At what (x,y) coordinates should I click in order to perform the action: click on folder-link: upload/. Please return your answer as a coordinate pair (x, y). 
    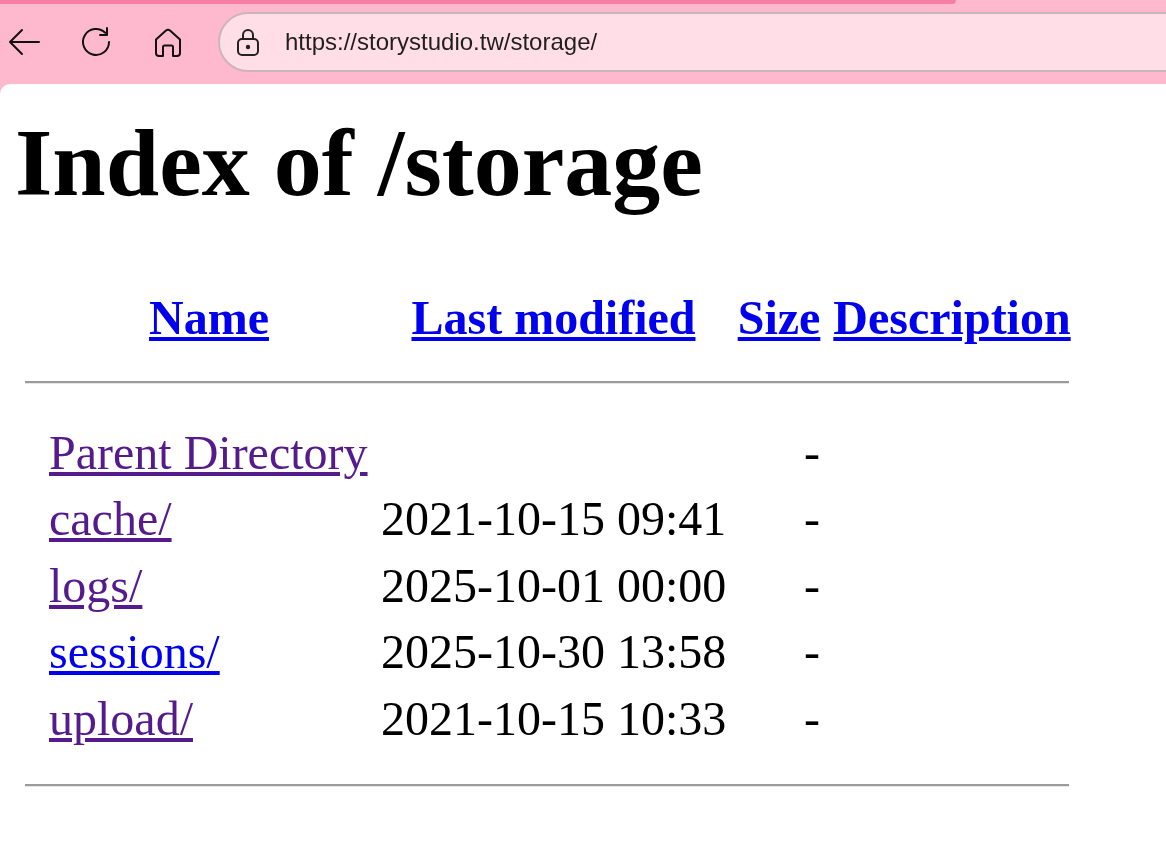
    Looking at the image, I should click on (121, 718).